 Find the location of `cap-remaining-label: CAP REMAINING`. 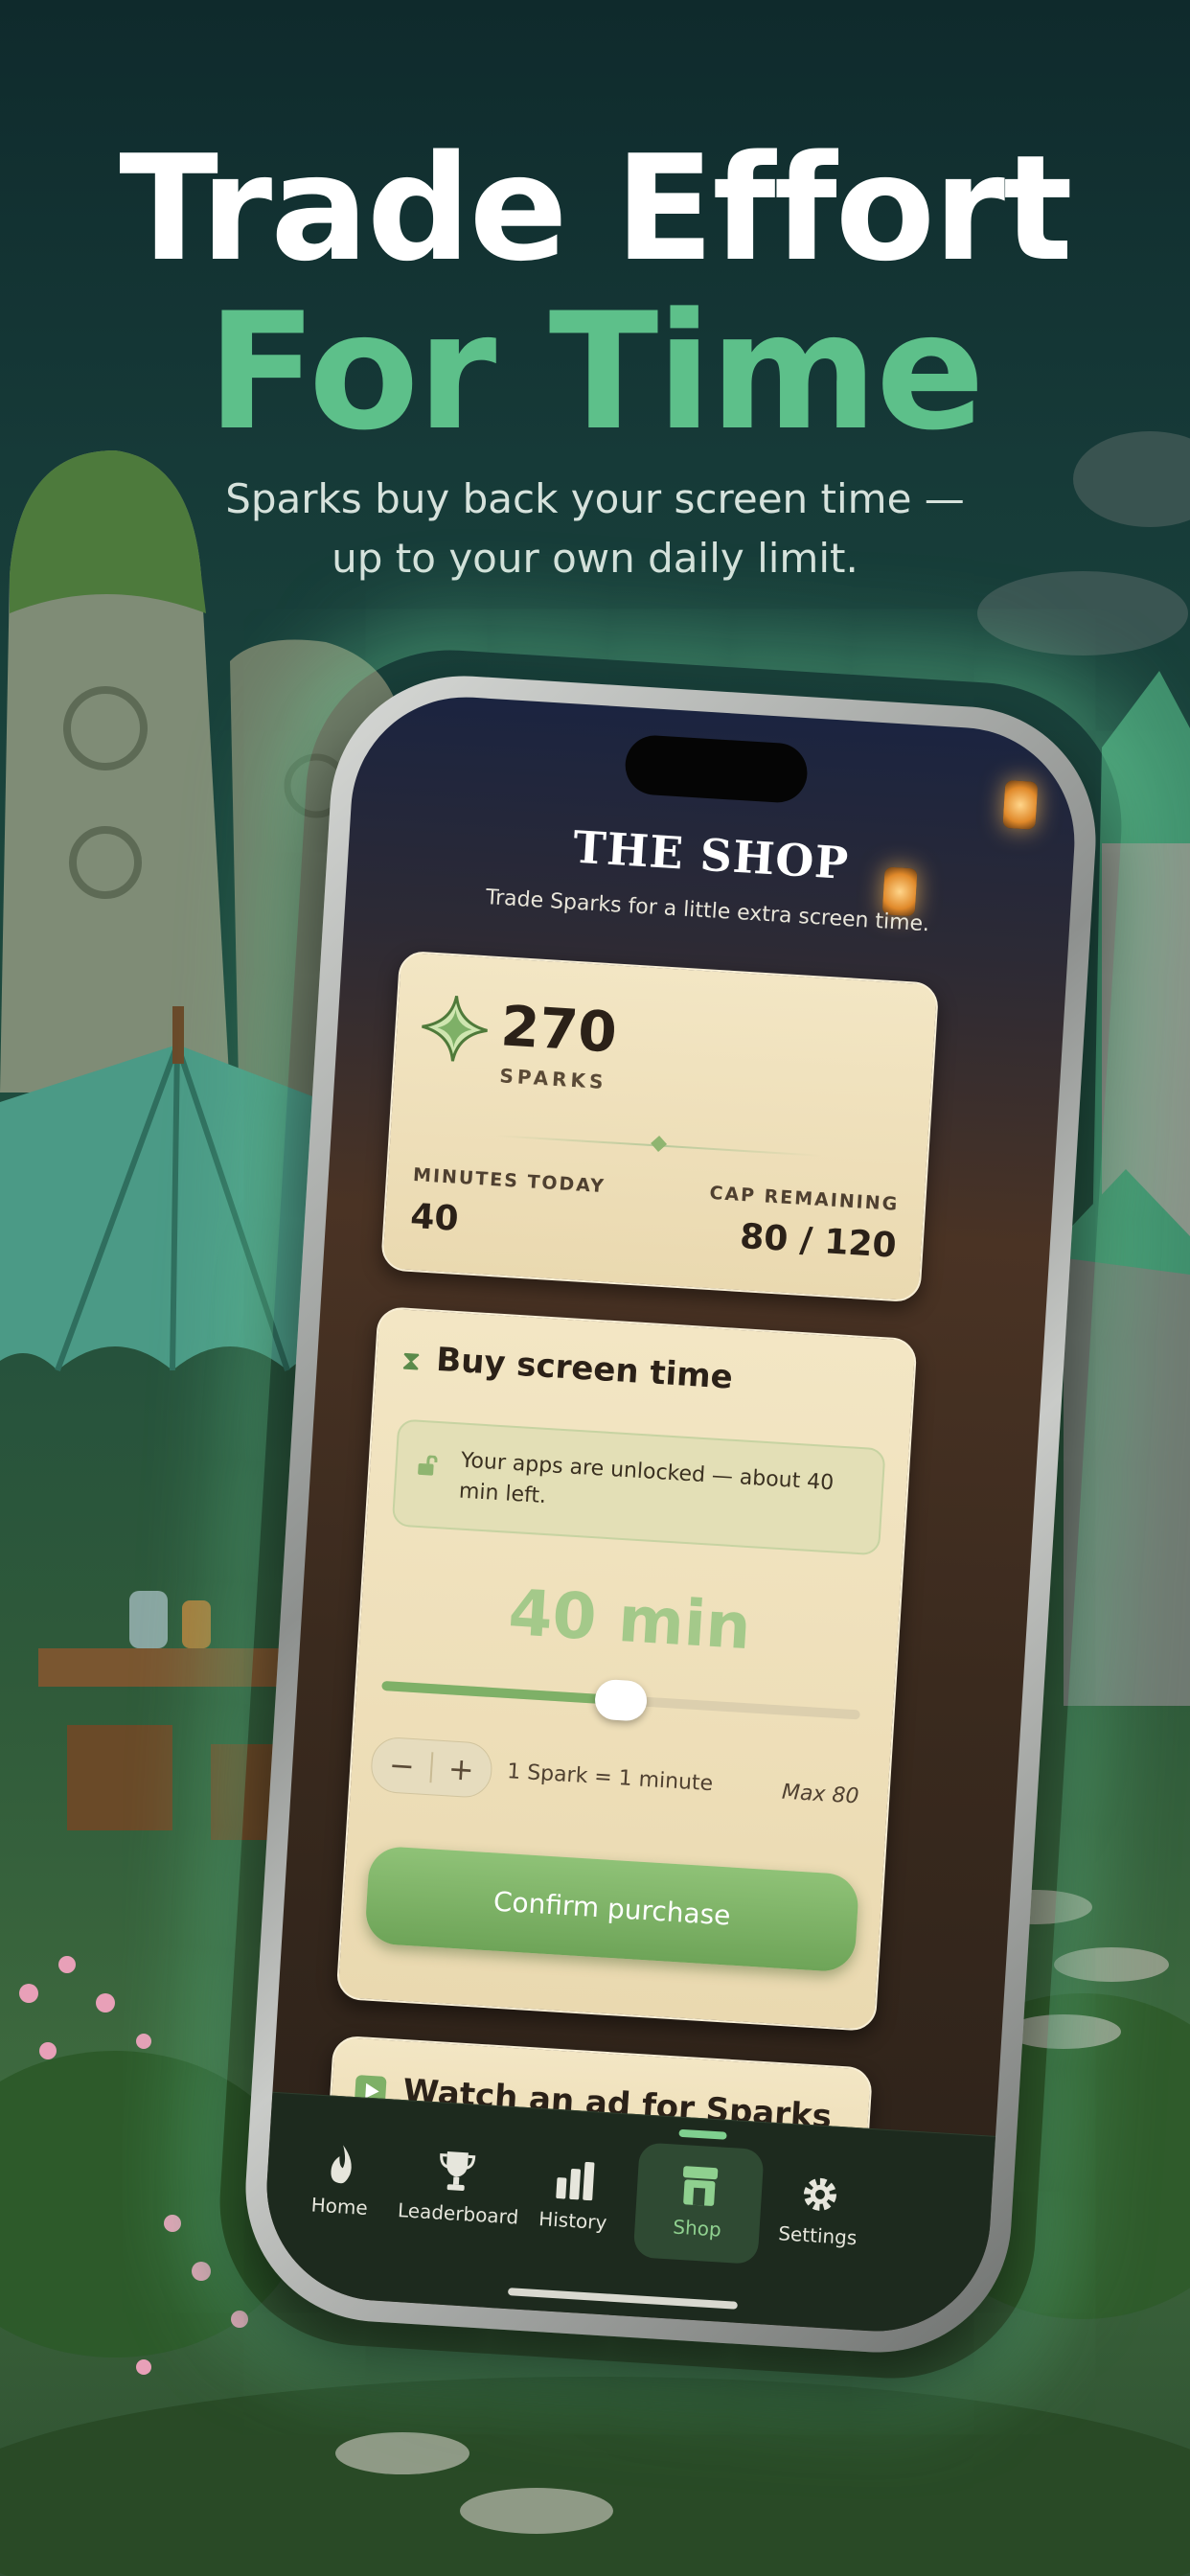

cap-remaining-label: CAP REMAINING is located at coordinates (804, 1198).